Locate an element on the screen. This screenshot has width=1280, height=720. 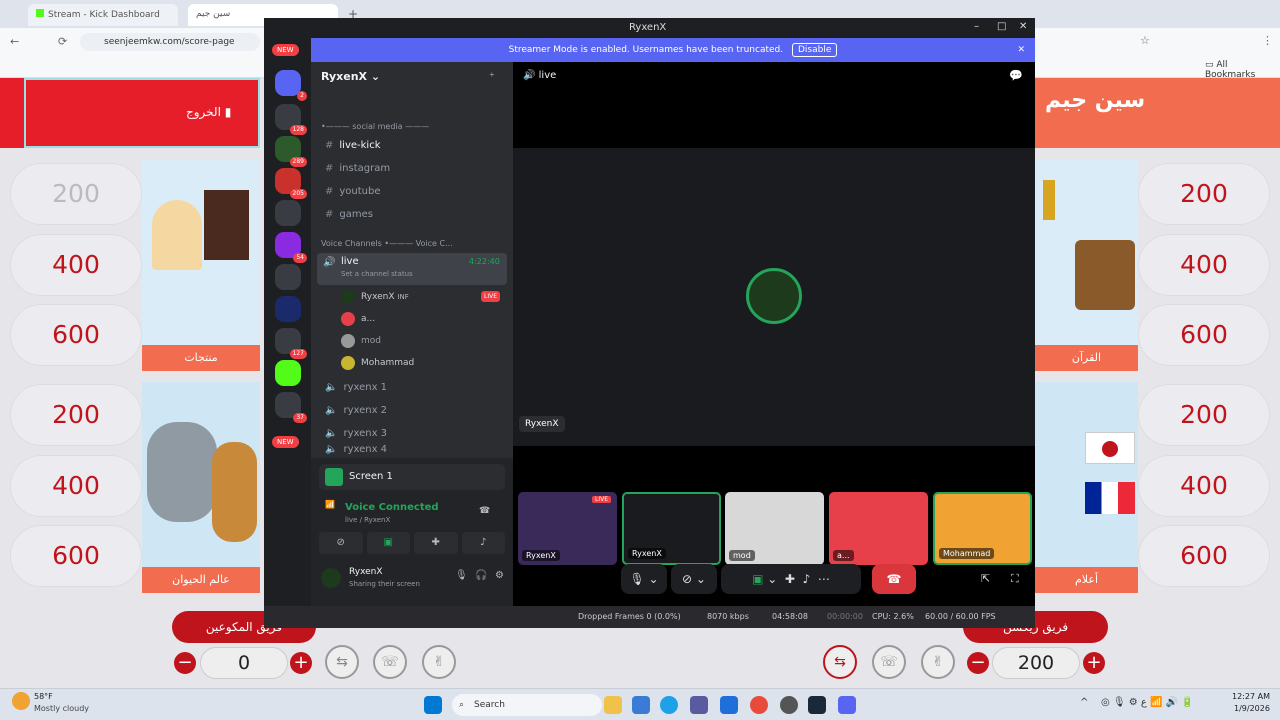
camera-button: ⊘ ⌄ is located at coordinates (694, 579).